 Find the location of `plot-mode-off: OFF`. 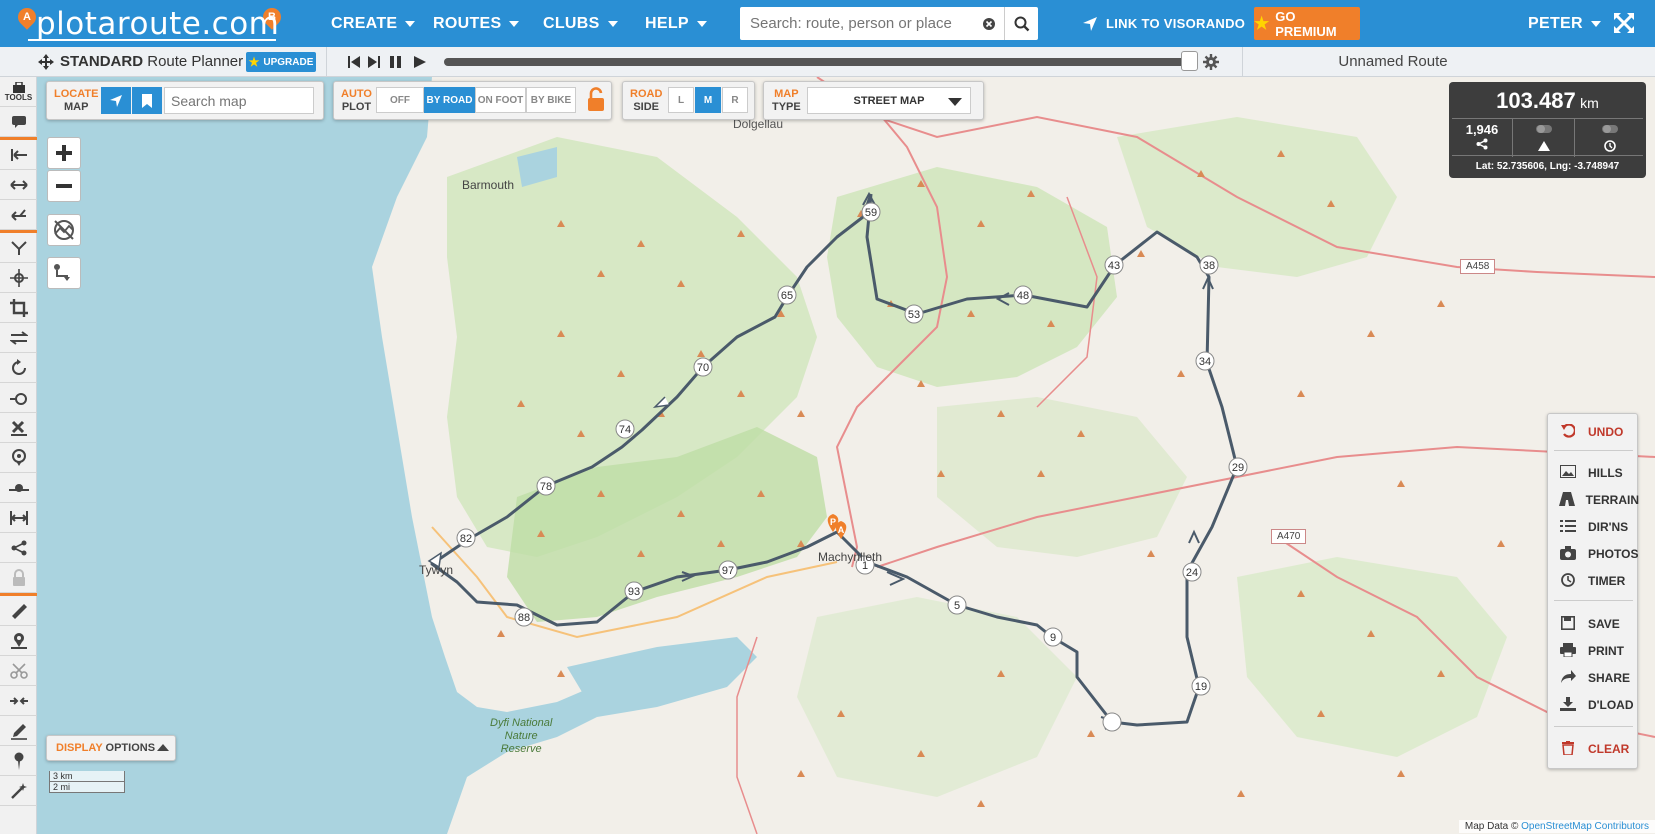

plot-mode-off: OFF is located at coordinates (400, 100).